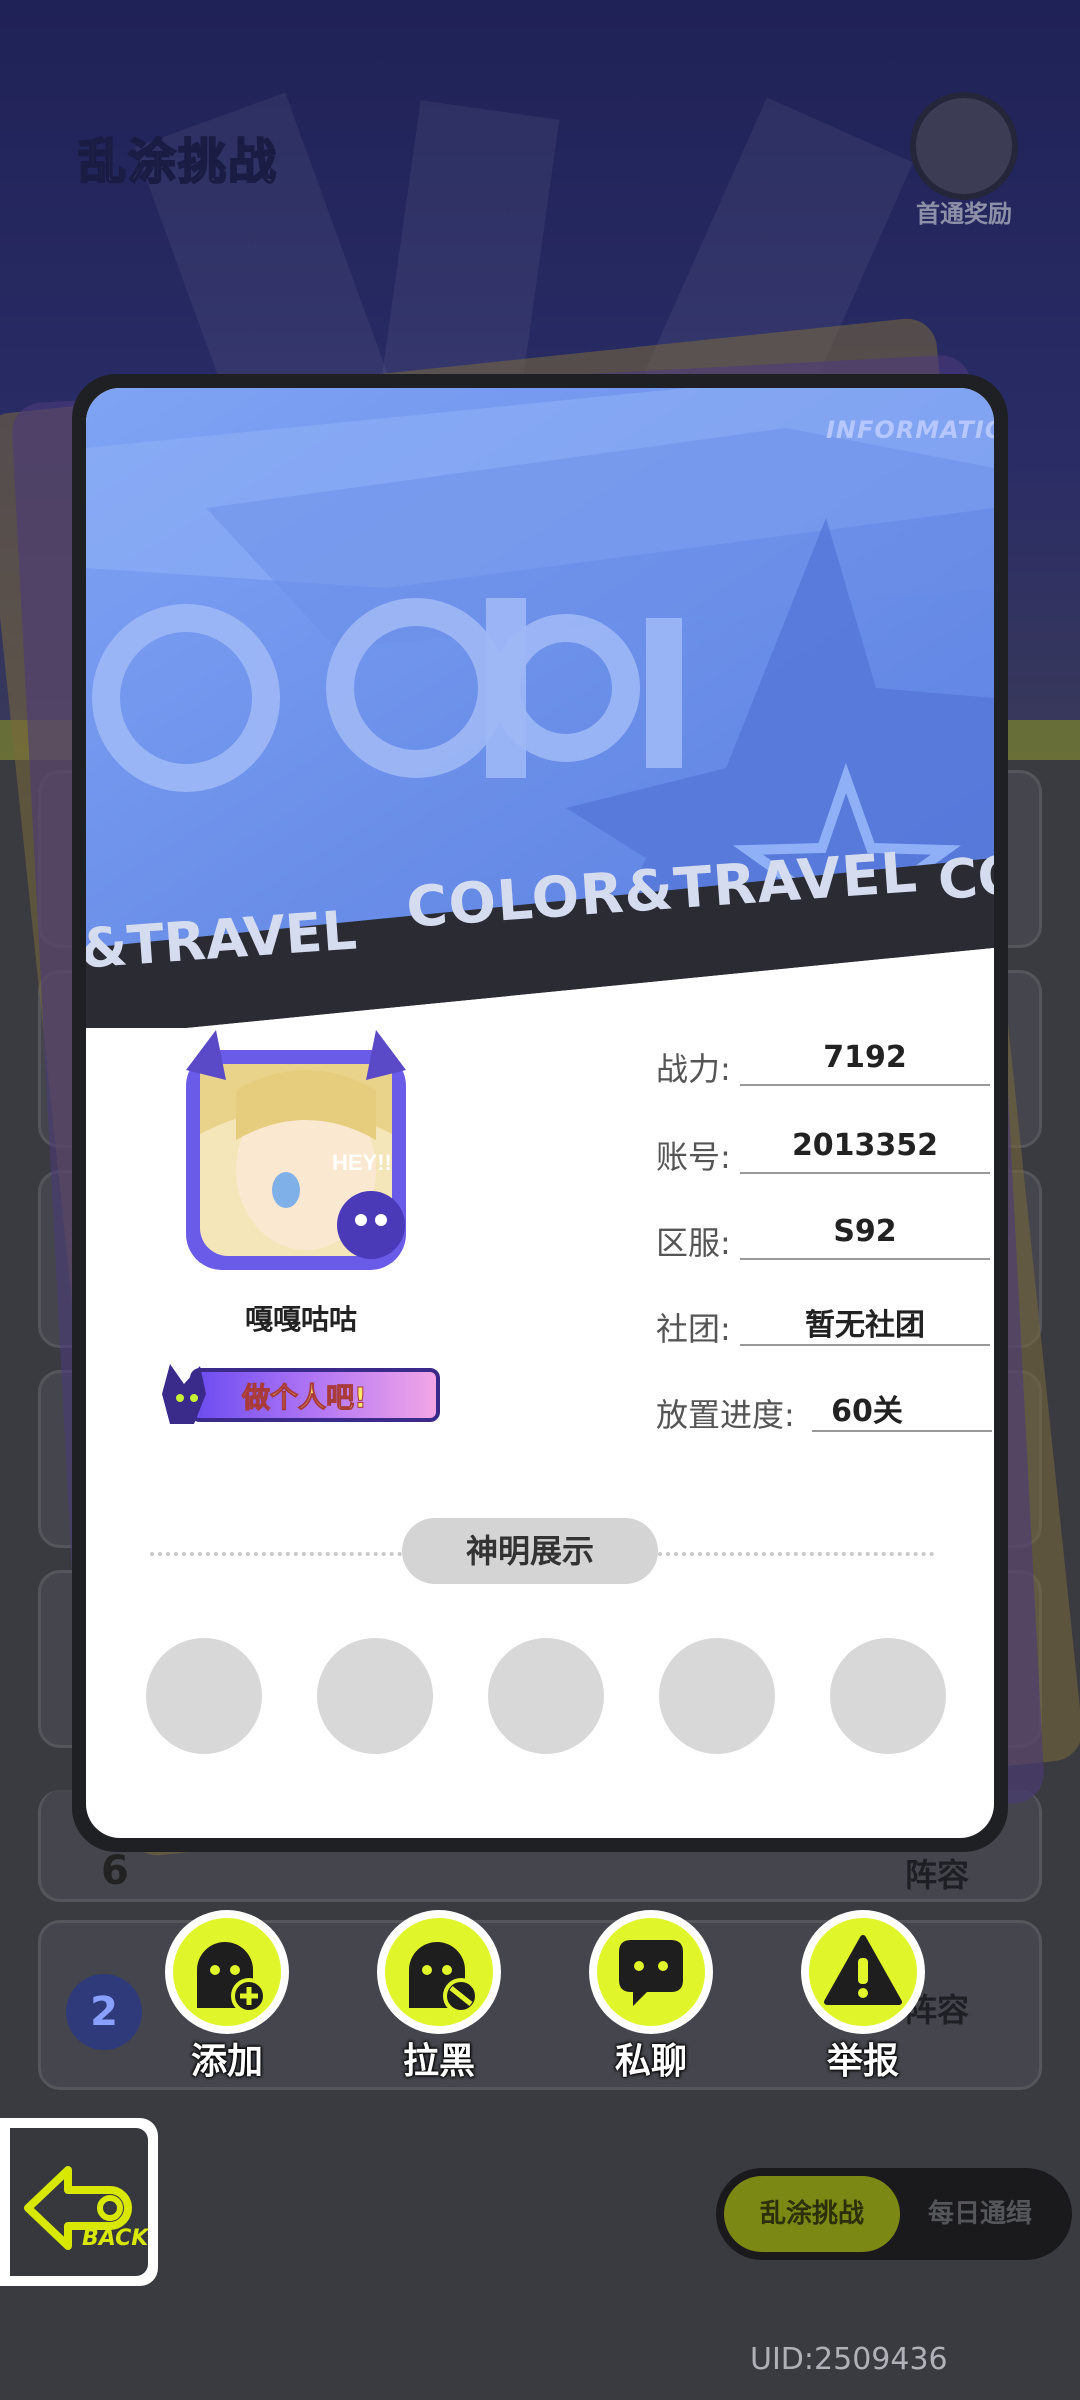 The image size is (1080, 2400). What do you see at coordinates (226, 2061) in the screenshot?
I see `add-friend-label: 添加` at bounding box center [226, 2061].